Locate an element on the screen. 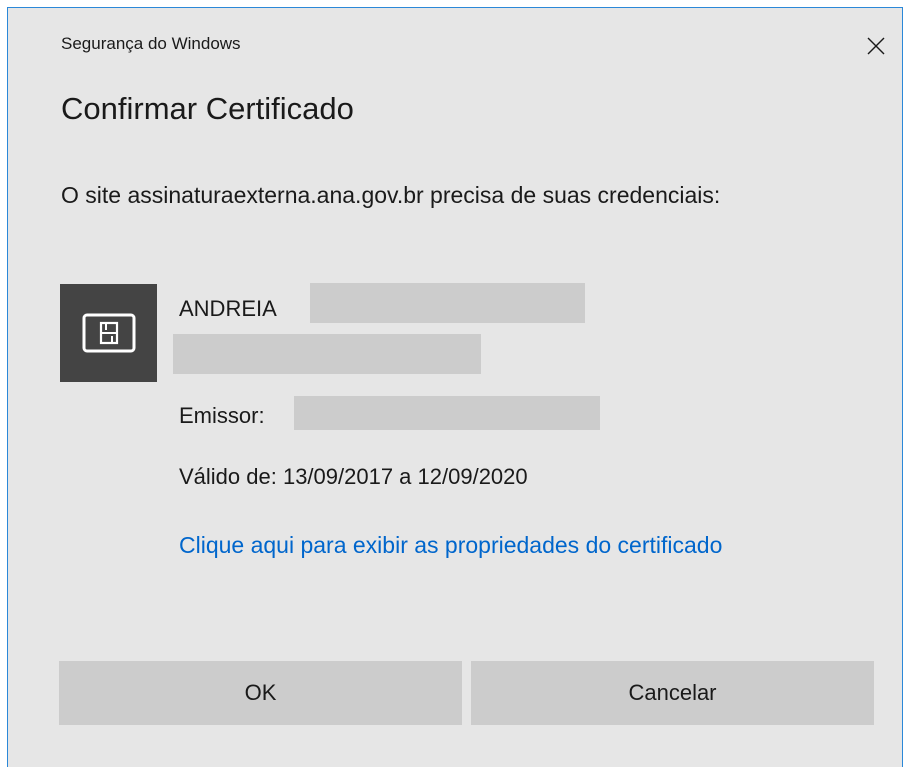 Image resolution: width=910 pixels, height=767 pixels. redacted-name-block is located at coordinates (447, 303).